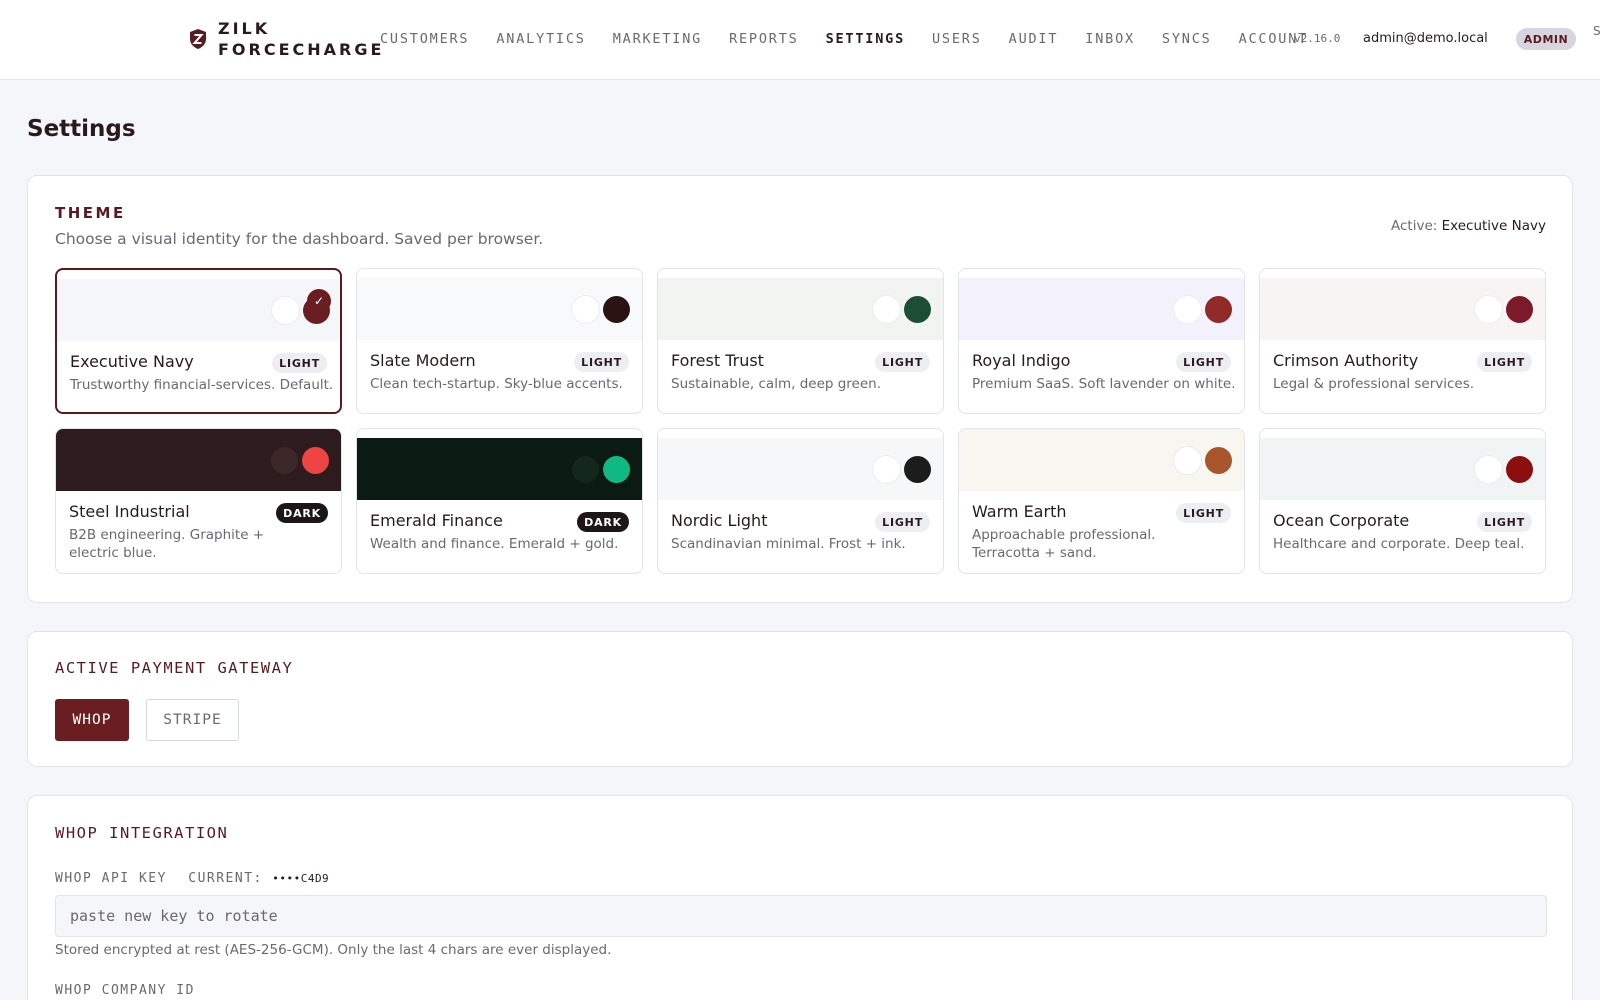  I want to click on theme-description: Clean tech-startup. Sky-blue accents., so click(496, 384).